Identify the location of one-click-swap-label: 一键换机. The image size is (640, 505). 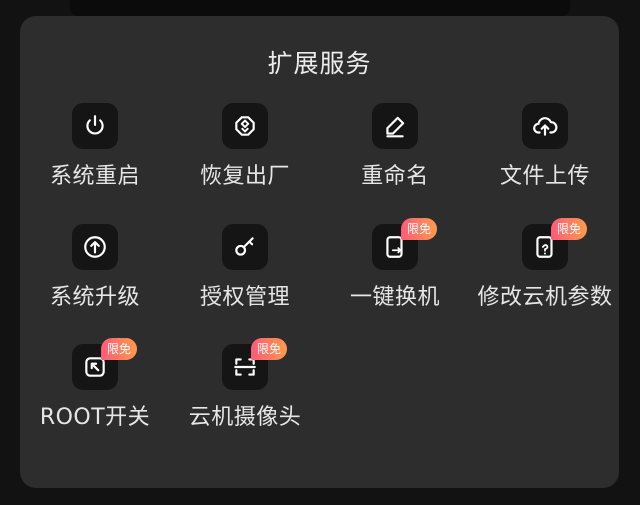
(394, 297).